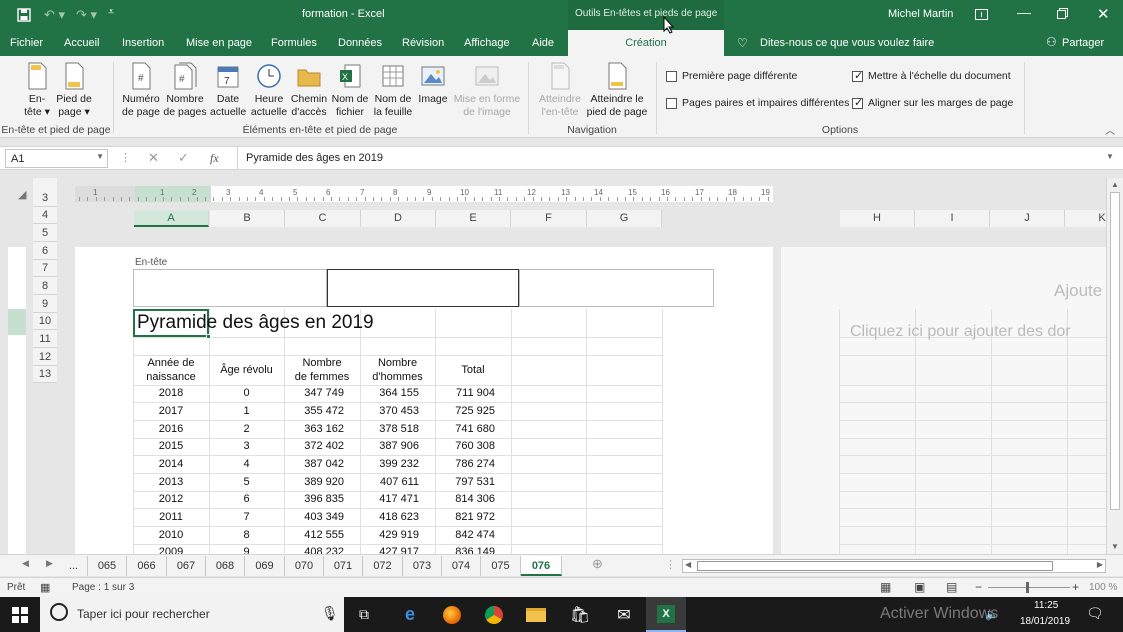 Image resolution: width=1123 pixels, height=632 pixels. What do you see at coordinates (560, 90) in the screenshot?
I see `goto-header-button: Atteindre l'en-tête` at bounding box center [560, 90].